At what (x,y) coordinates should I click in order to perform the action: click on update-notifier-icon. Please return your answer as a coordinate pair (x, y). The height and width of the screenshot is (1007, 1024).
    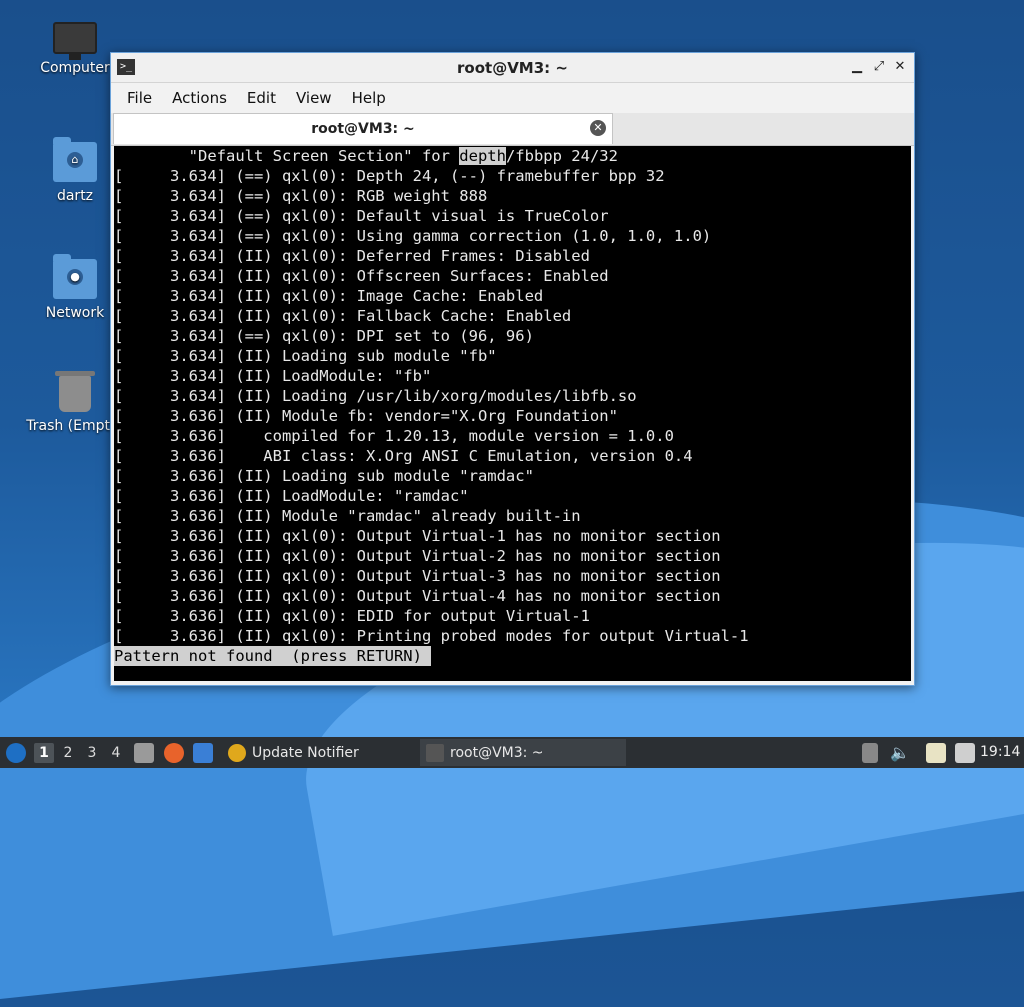
    Looking at the image, I should click on (237, 752).